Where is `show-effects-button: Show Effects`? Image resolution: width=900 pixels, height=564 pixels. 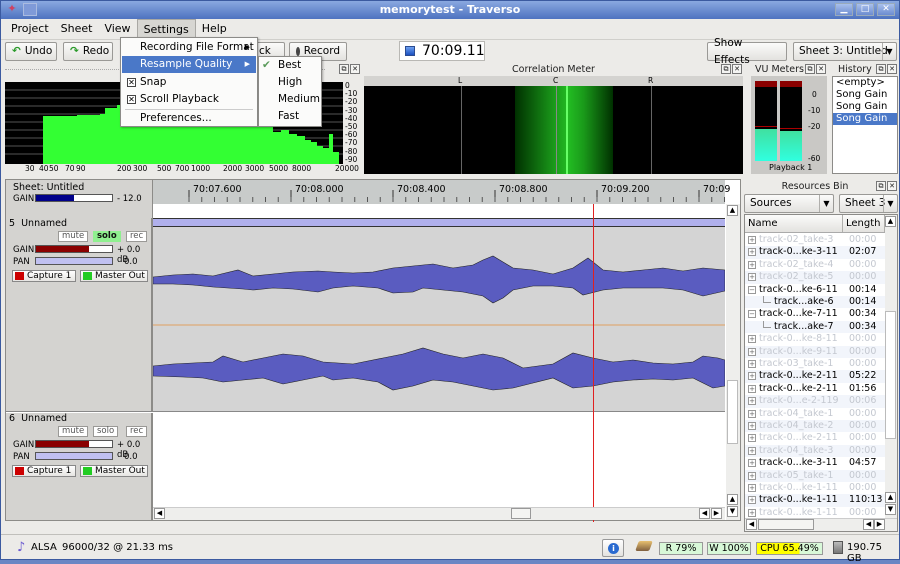 show-effects-button: Show Effects is located at coordinates (747, 51).